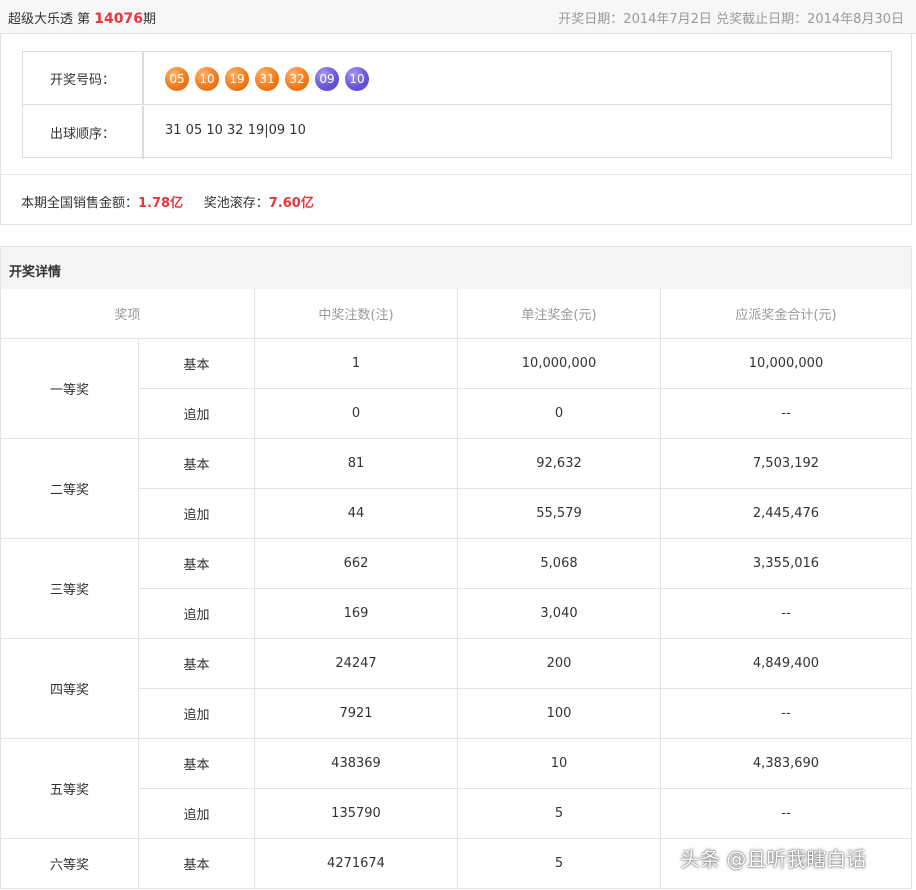 This screenshot has width=916, height=890. What do you see at coordinates (786, 314) in the screenshot?
I see `column-header-total: 应派奖金合计(元)` at bounding box center [786, 314].